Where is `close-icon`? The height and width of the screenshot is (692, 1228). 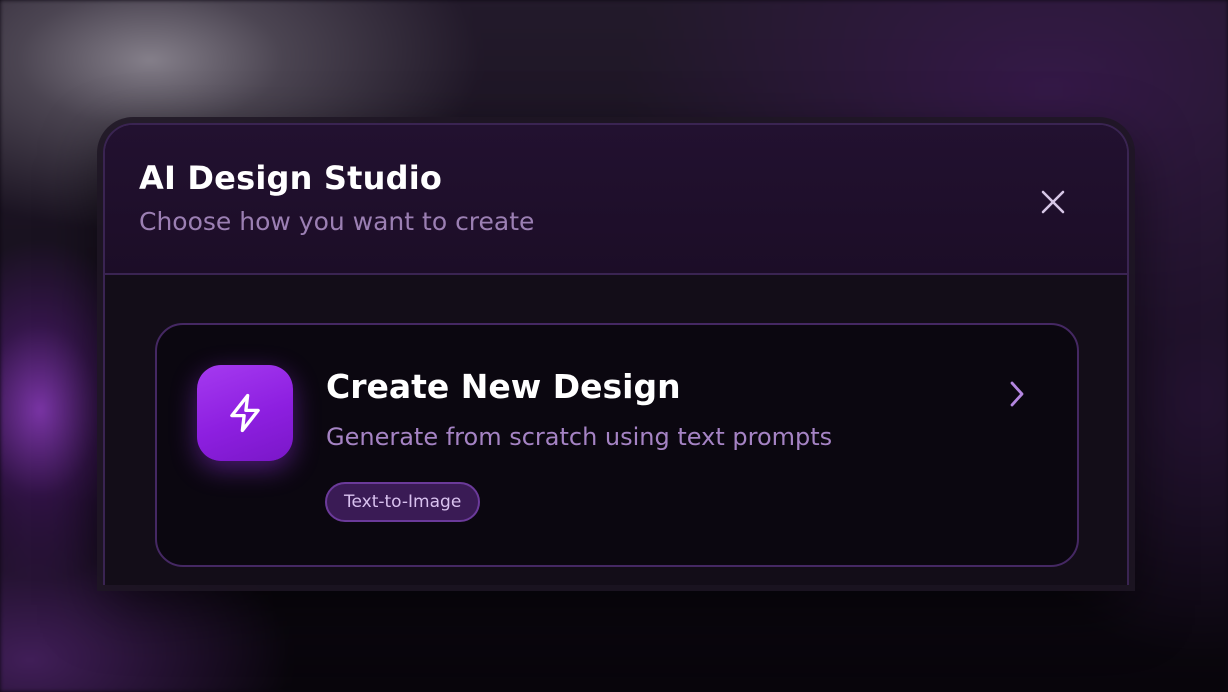 close-icon is located at coordinates (1053, 202).